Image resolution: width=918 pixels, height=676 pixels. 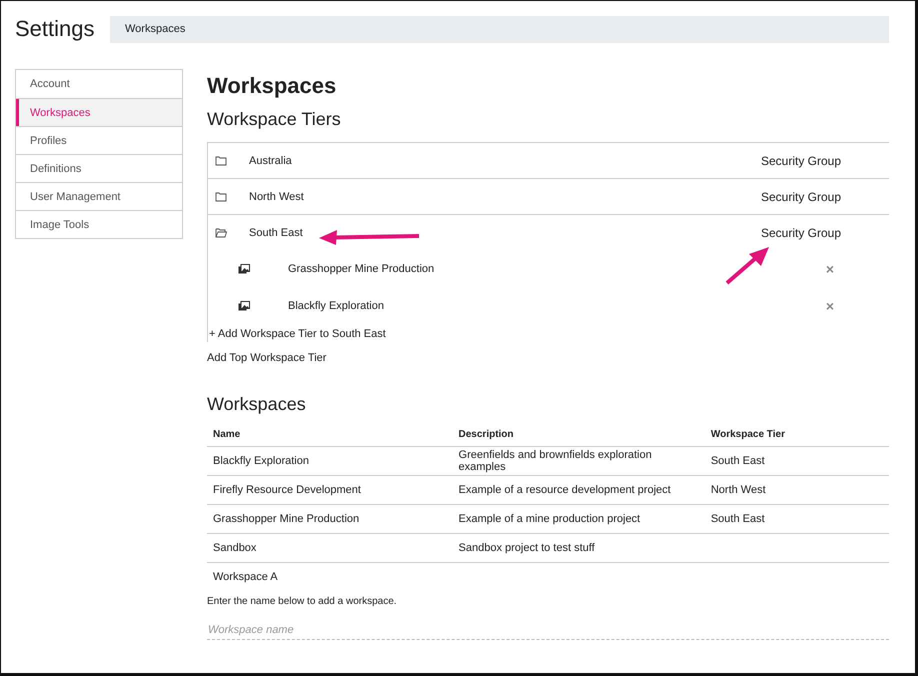 I want to click on open-folder-icon, so click(x=221, y=233).